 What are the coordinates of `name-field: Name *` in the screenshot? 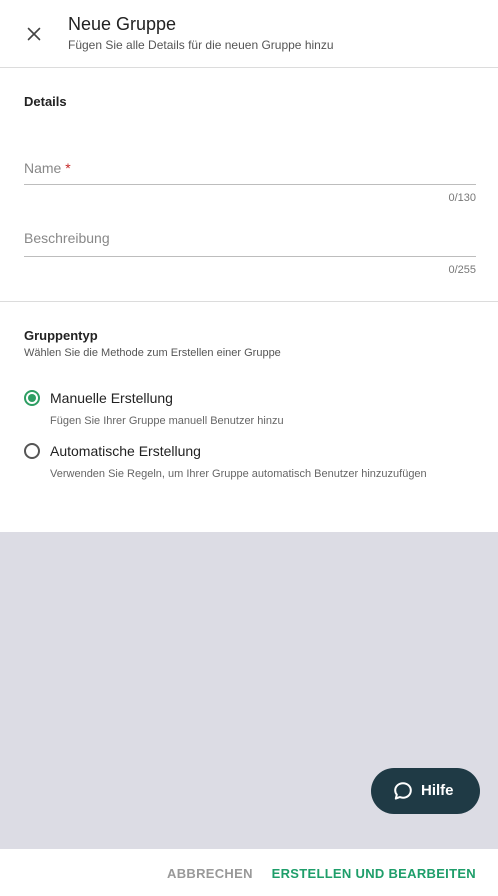 It's located at (47, 168).